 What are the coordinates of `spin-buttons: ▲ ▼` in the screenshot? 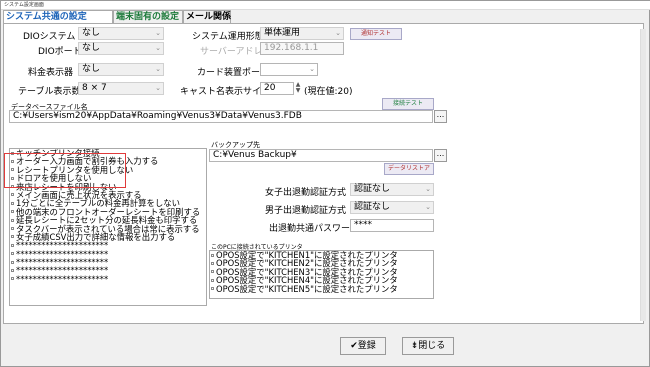 It's located at (298, 88).